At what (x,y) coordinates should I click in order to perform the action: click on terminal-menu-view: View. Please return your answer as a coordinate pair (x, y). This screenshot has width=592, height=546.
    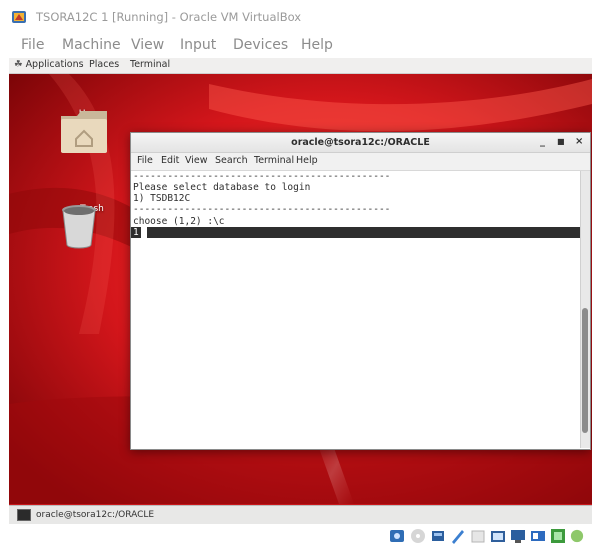
    Looking at the image, I should click on (196, 160).